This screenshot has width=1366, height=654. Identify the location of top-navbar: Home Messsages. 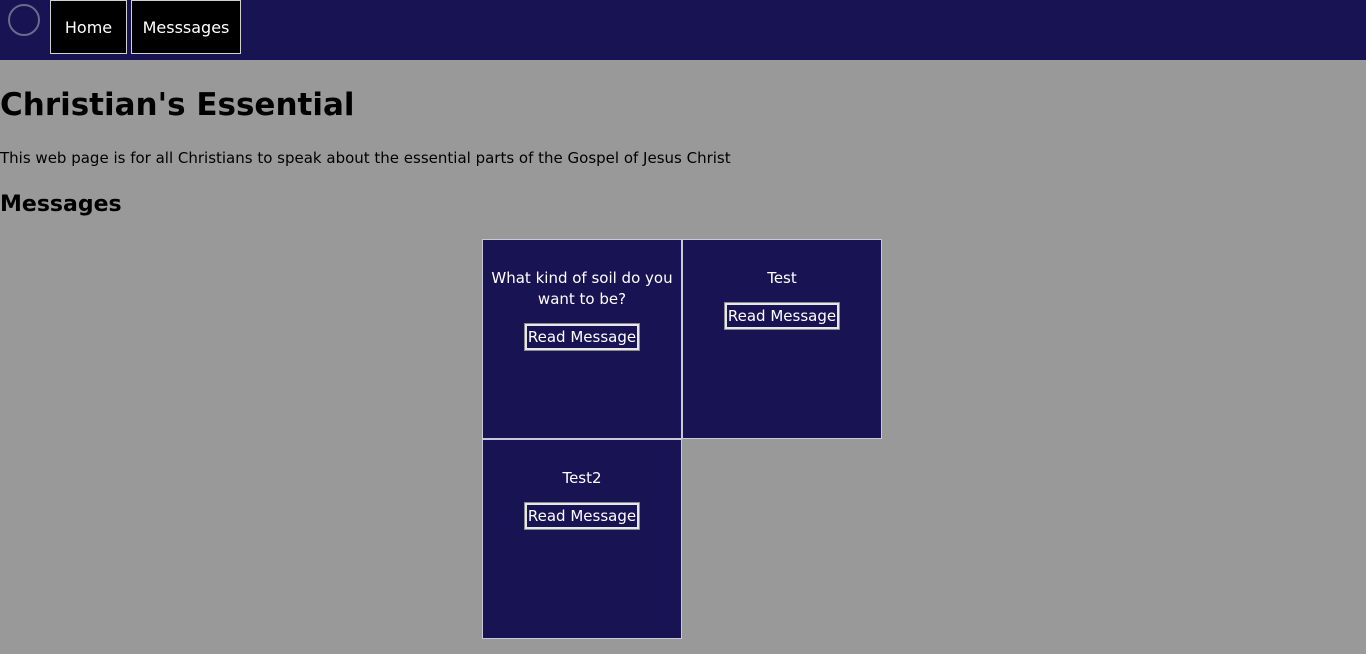
(683, 30).